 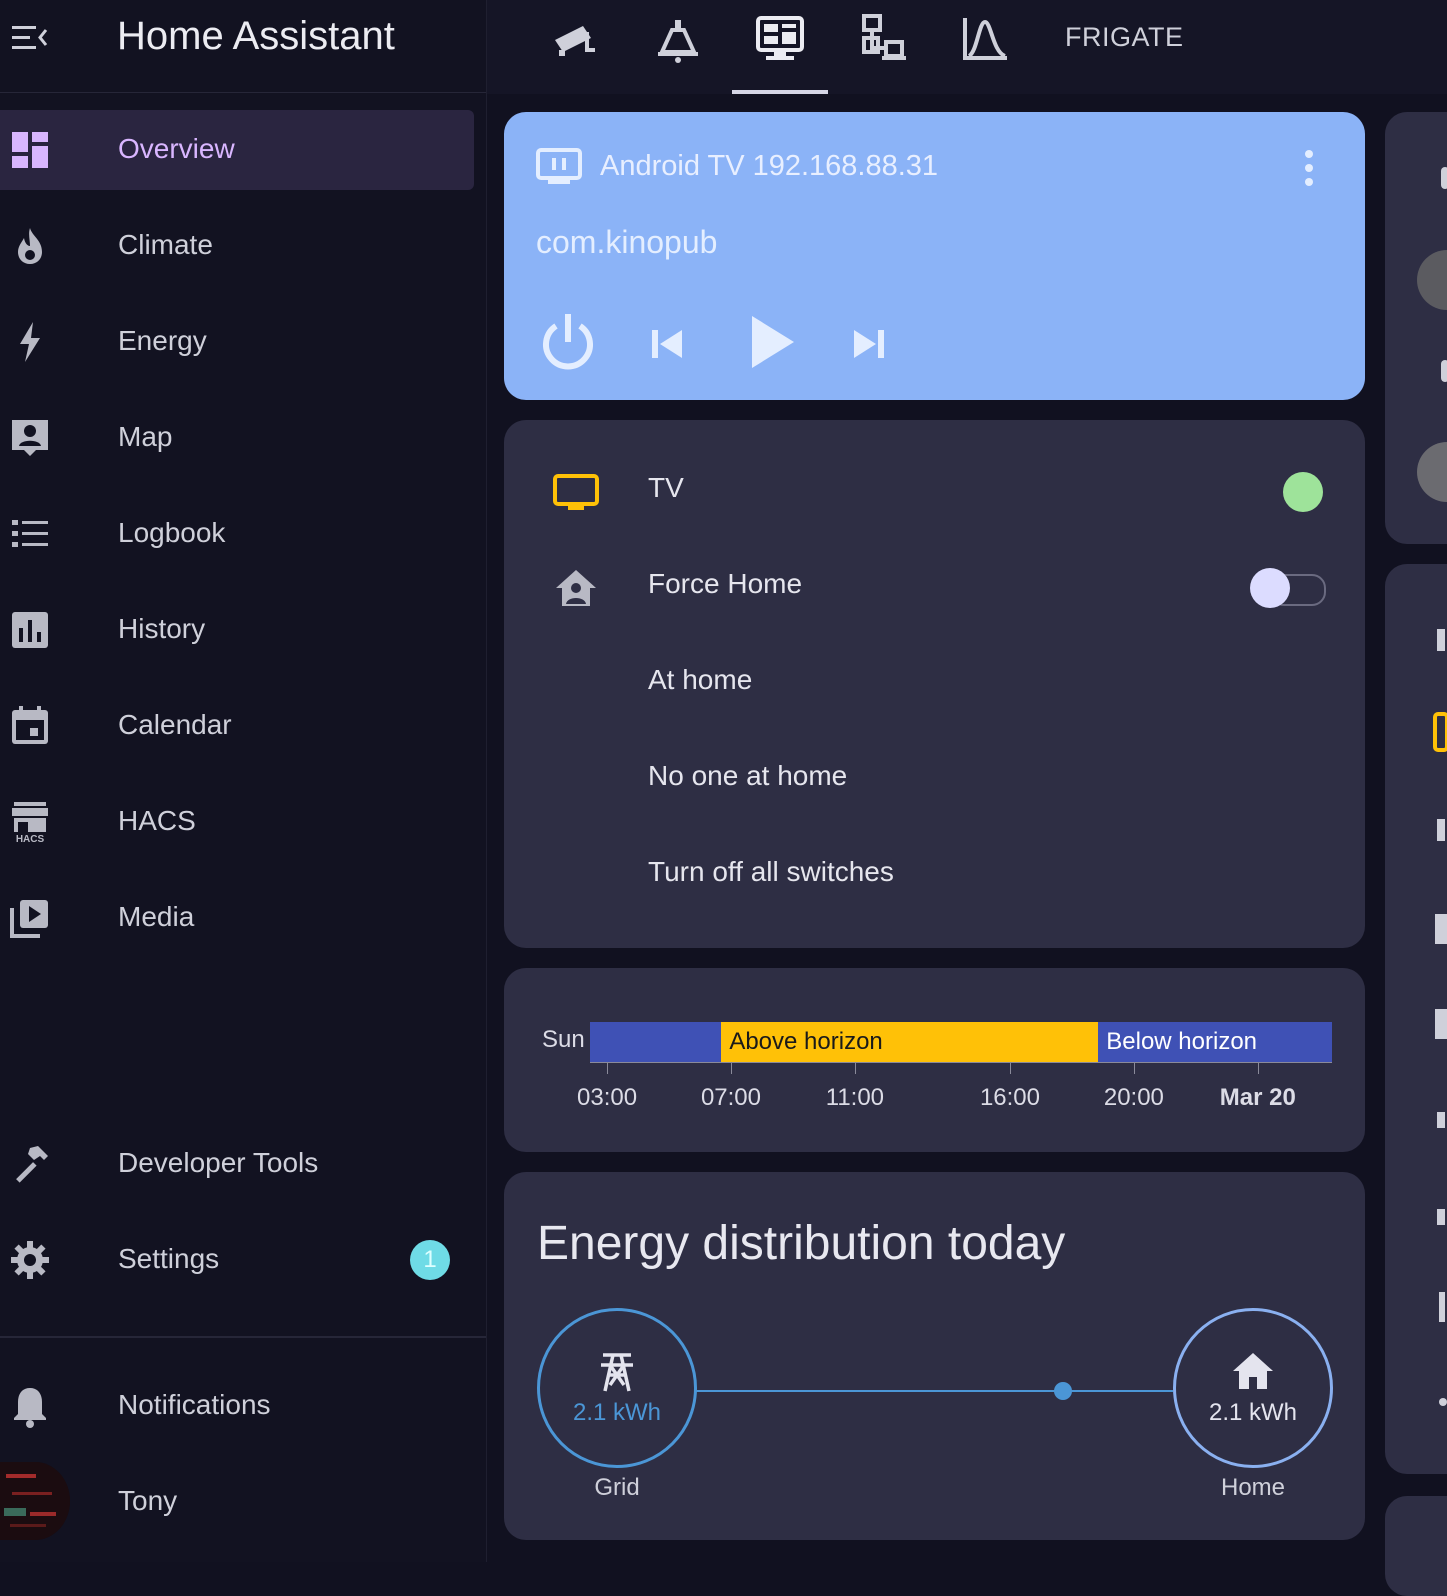 I want to click on sidebar-item-overview: Overview, so click(x=237, y=150).